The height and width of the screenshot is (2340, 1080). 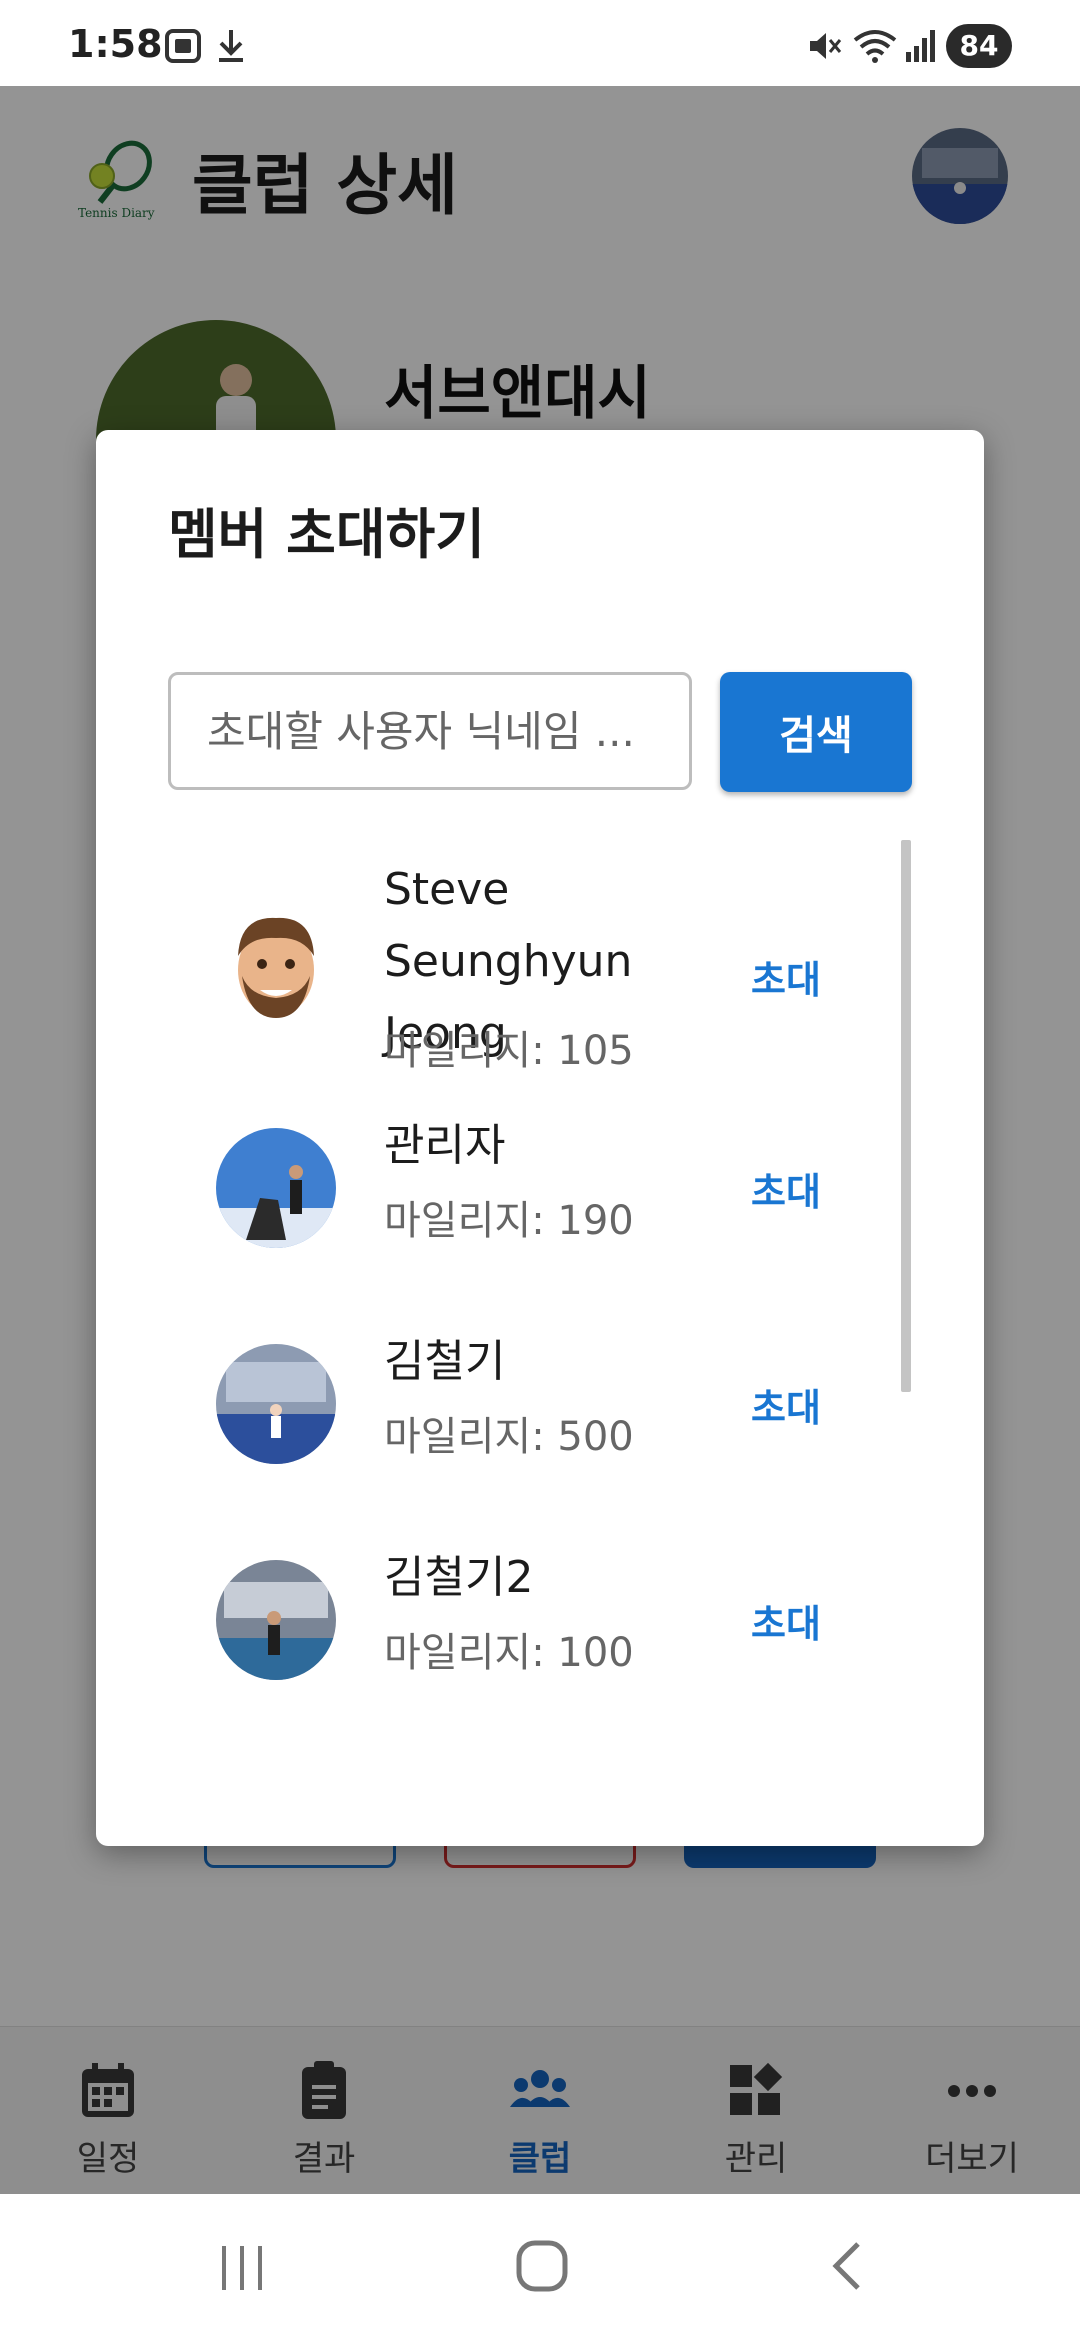 I want to click on list-item: 김철기2 마일리지: 100 초대, so click(x=540, y=1620).